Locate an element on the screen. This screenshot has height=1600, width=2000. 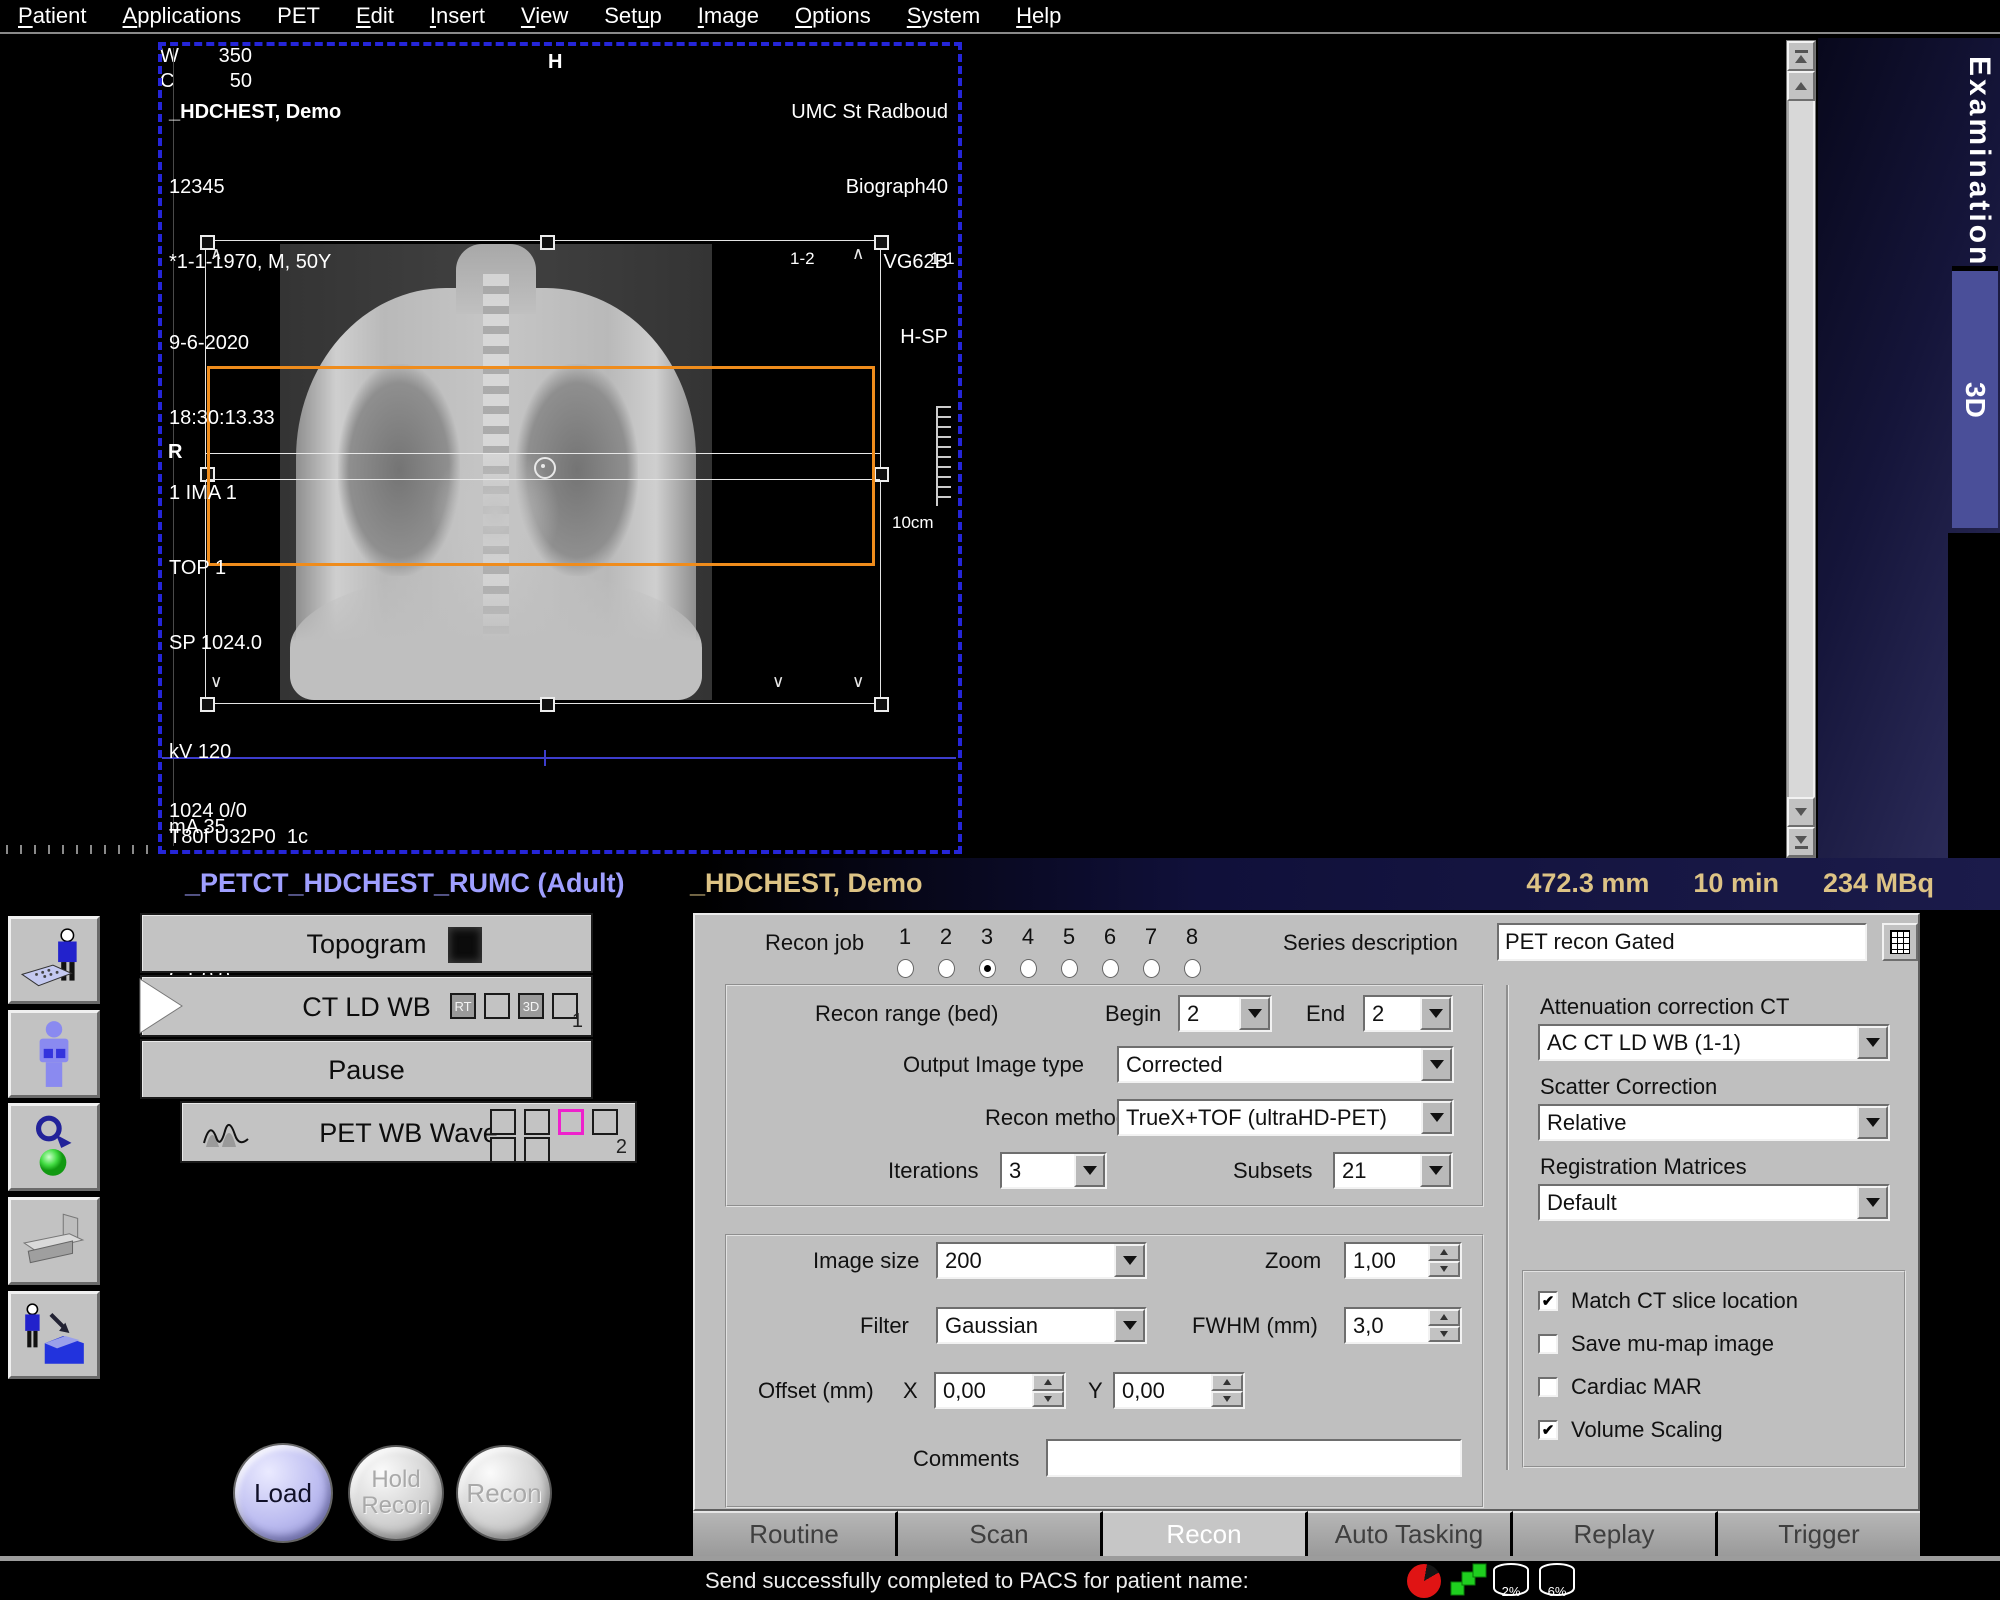
scrollbar-track is located at coordinates (1801, 449).